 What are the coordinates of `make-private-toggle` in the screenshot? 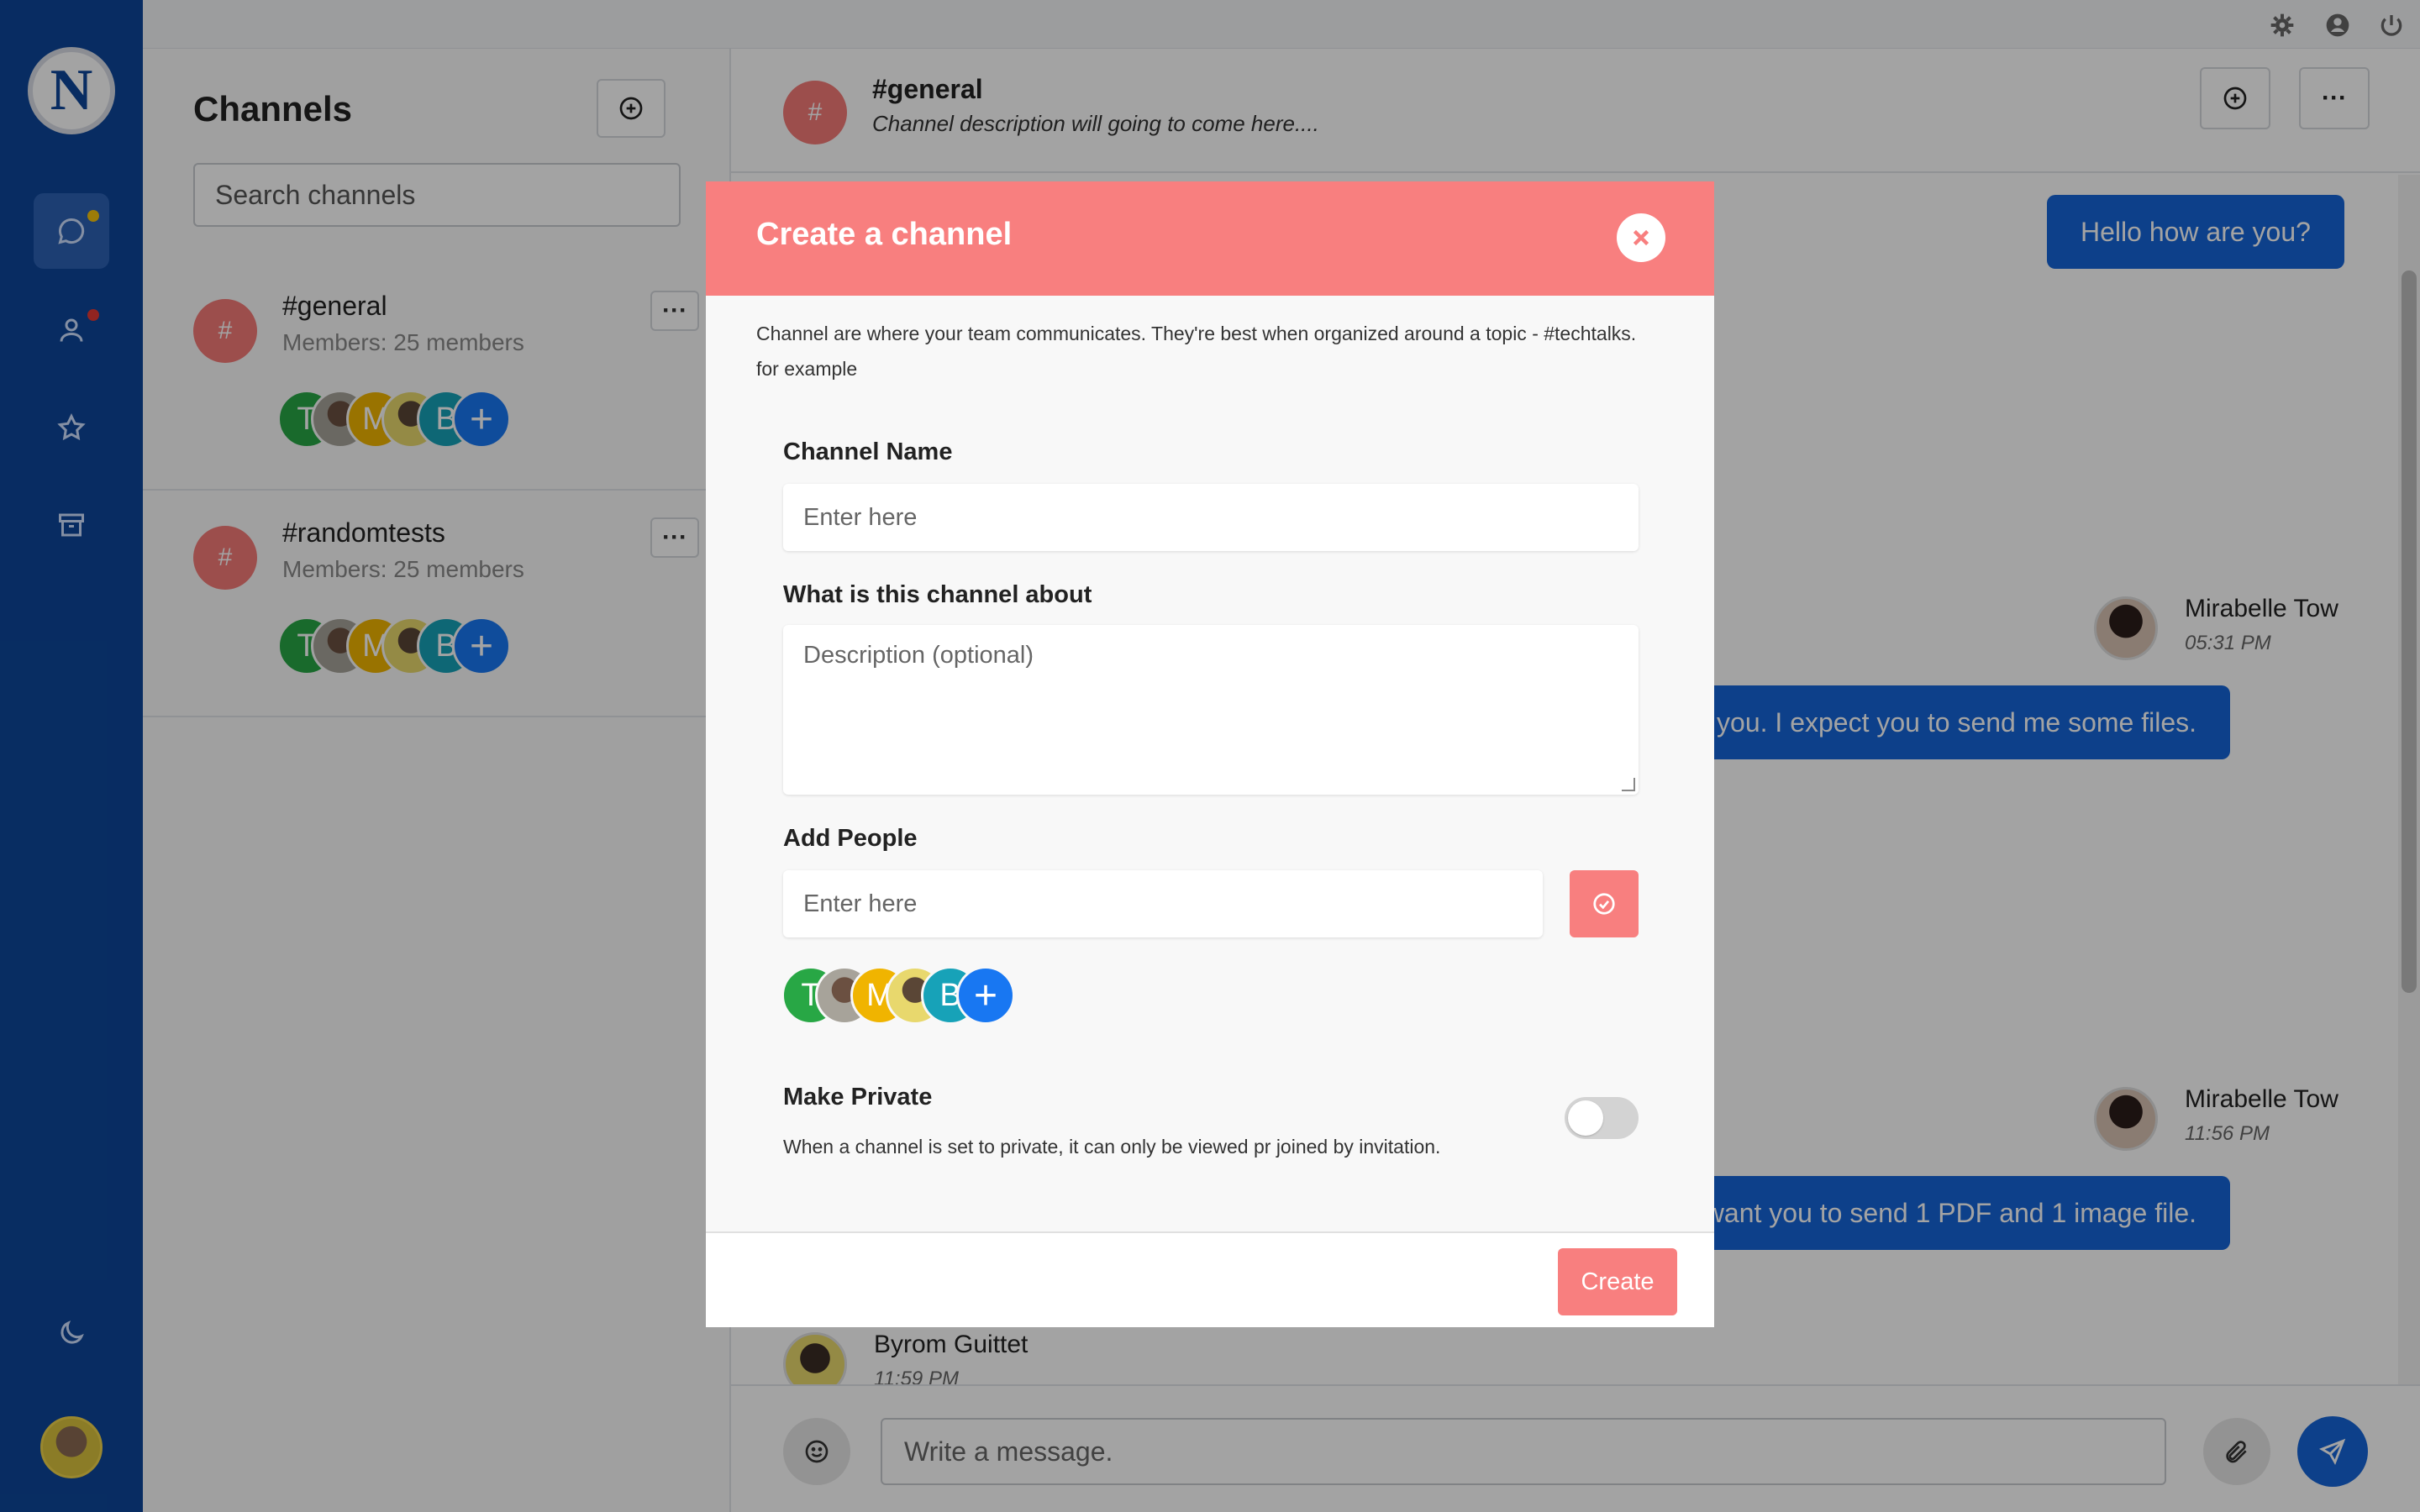 It's located at (1602, 1118).